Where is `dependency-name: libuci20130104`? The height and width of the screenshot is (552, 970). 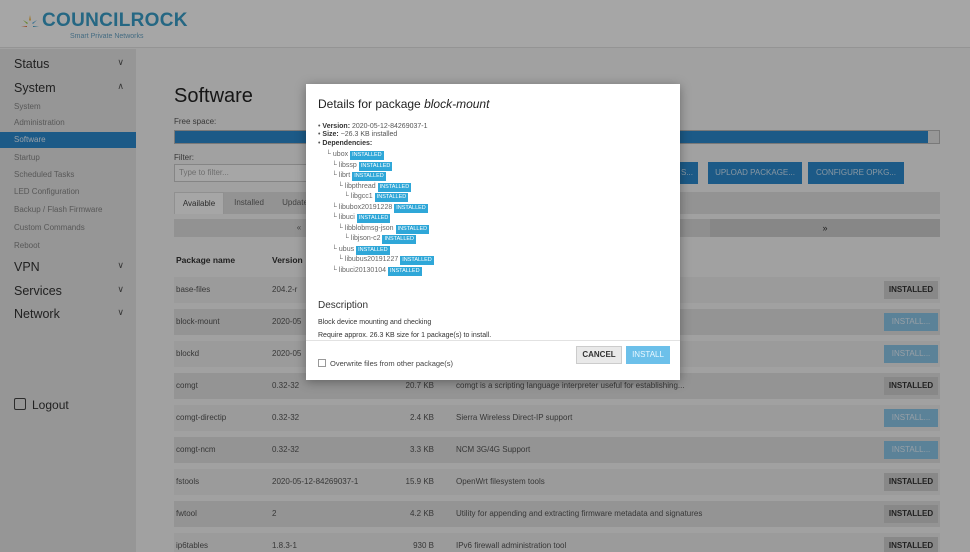 dependency-name: libuci20130104 is located at coordinates (362, 270).